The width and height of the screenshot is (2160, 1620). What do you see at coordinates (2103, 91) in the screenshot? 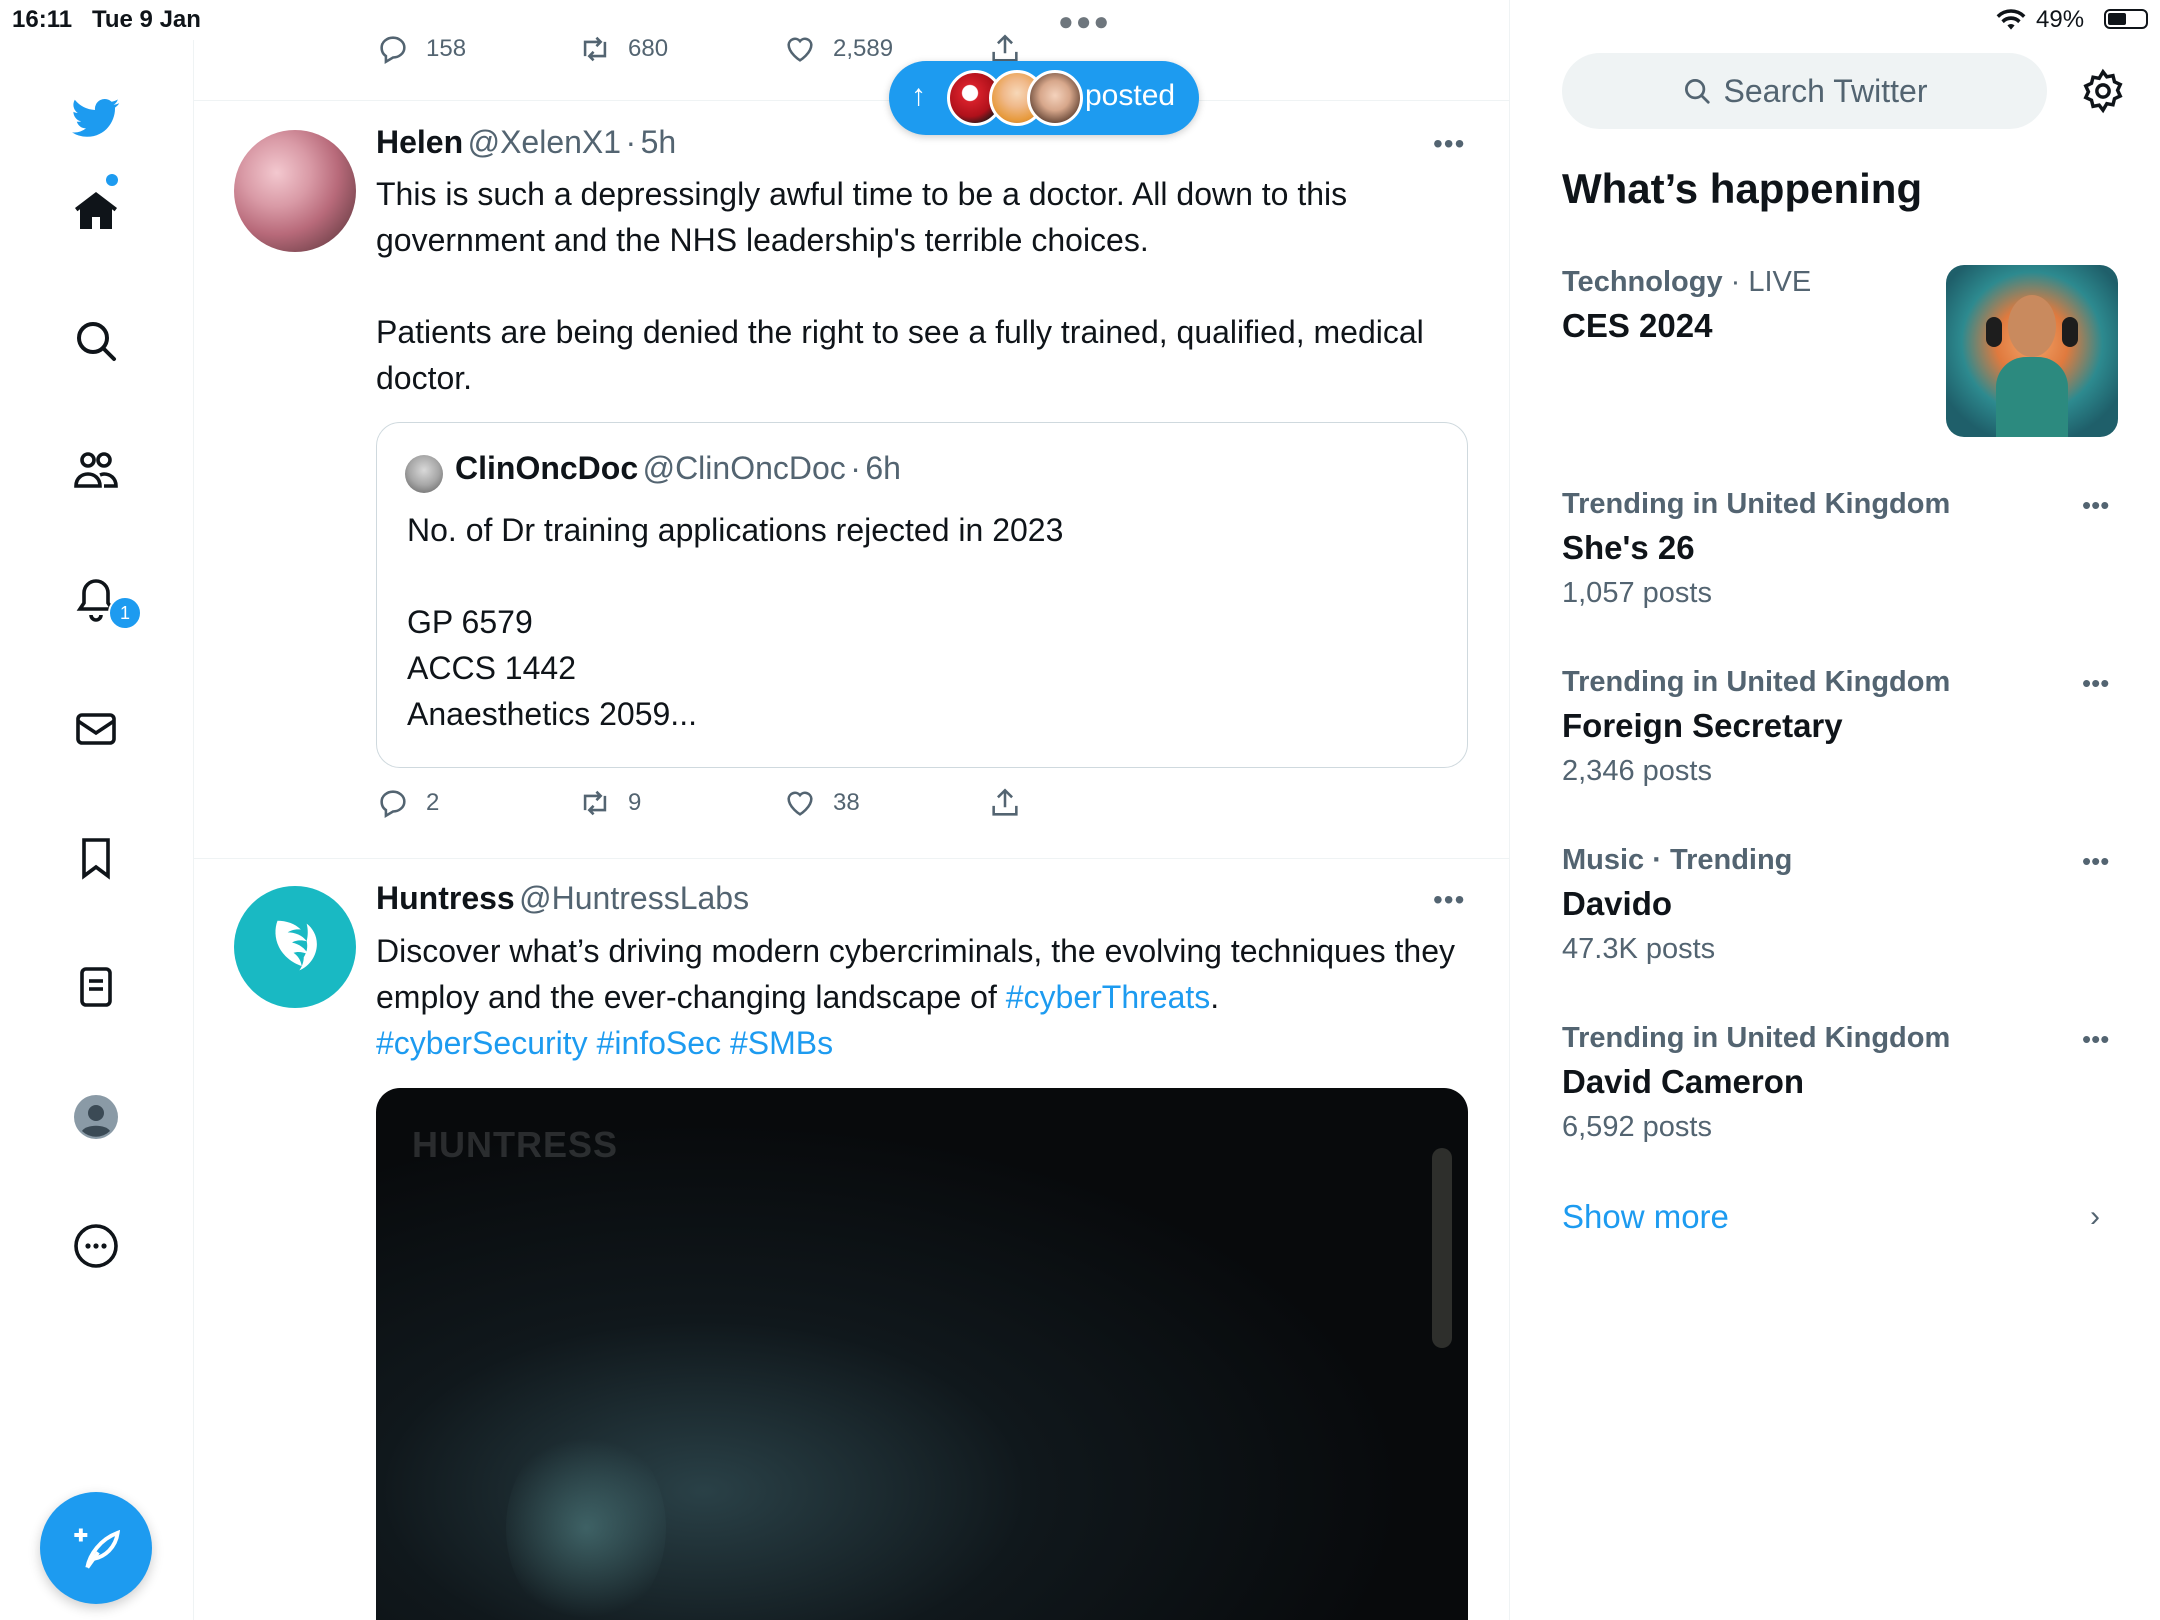
I see `settings-gear-icon` at bounding box center [2103, 91].